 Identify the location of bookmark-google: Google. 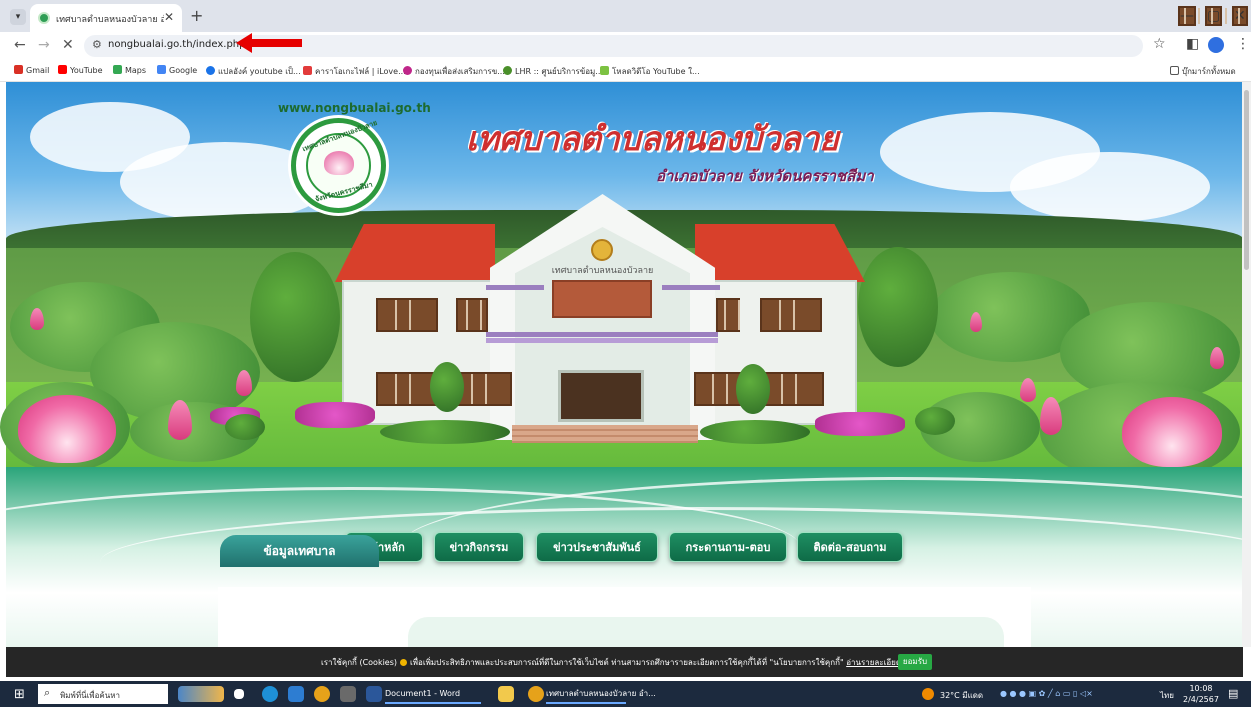
(177, 70).